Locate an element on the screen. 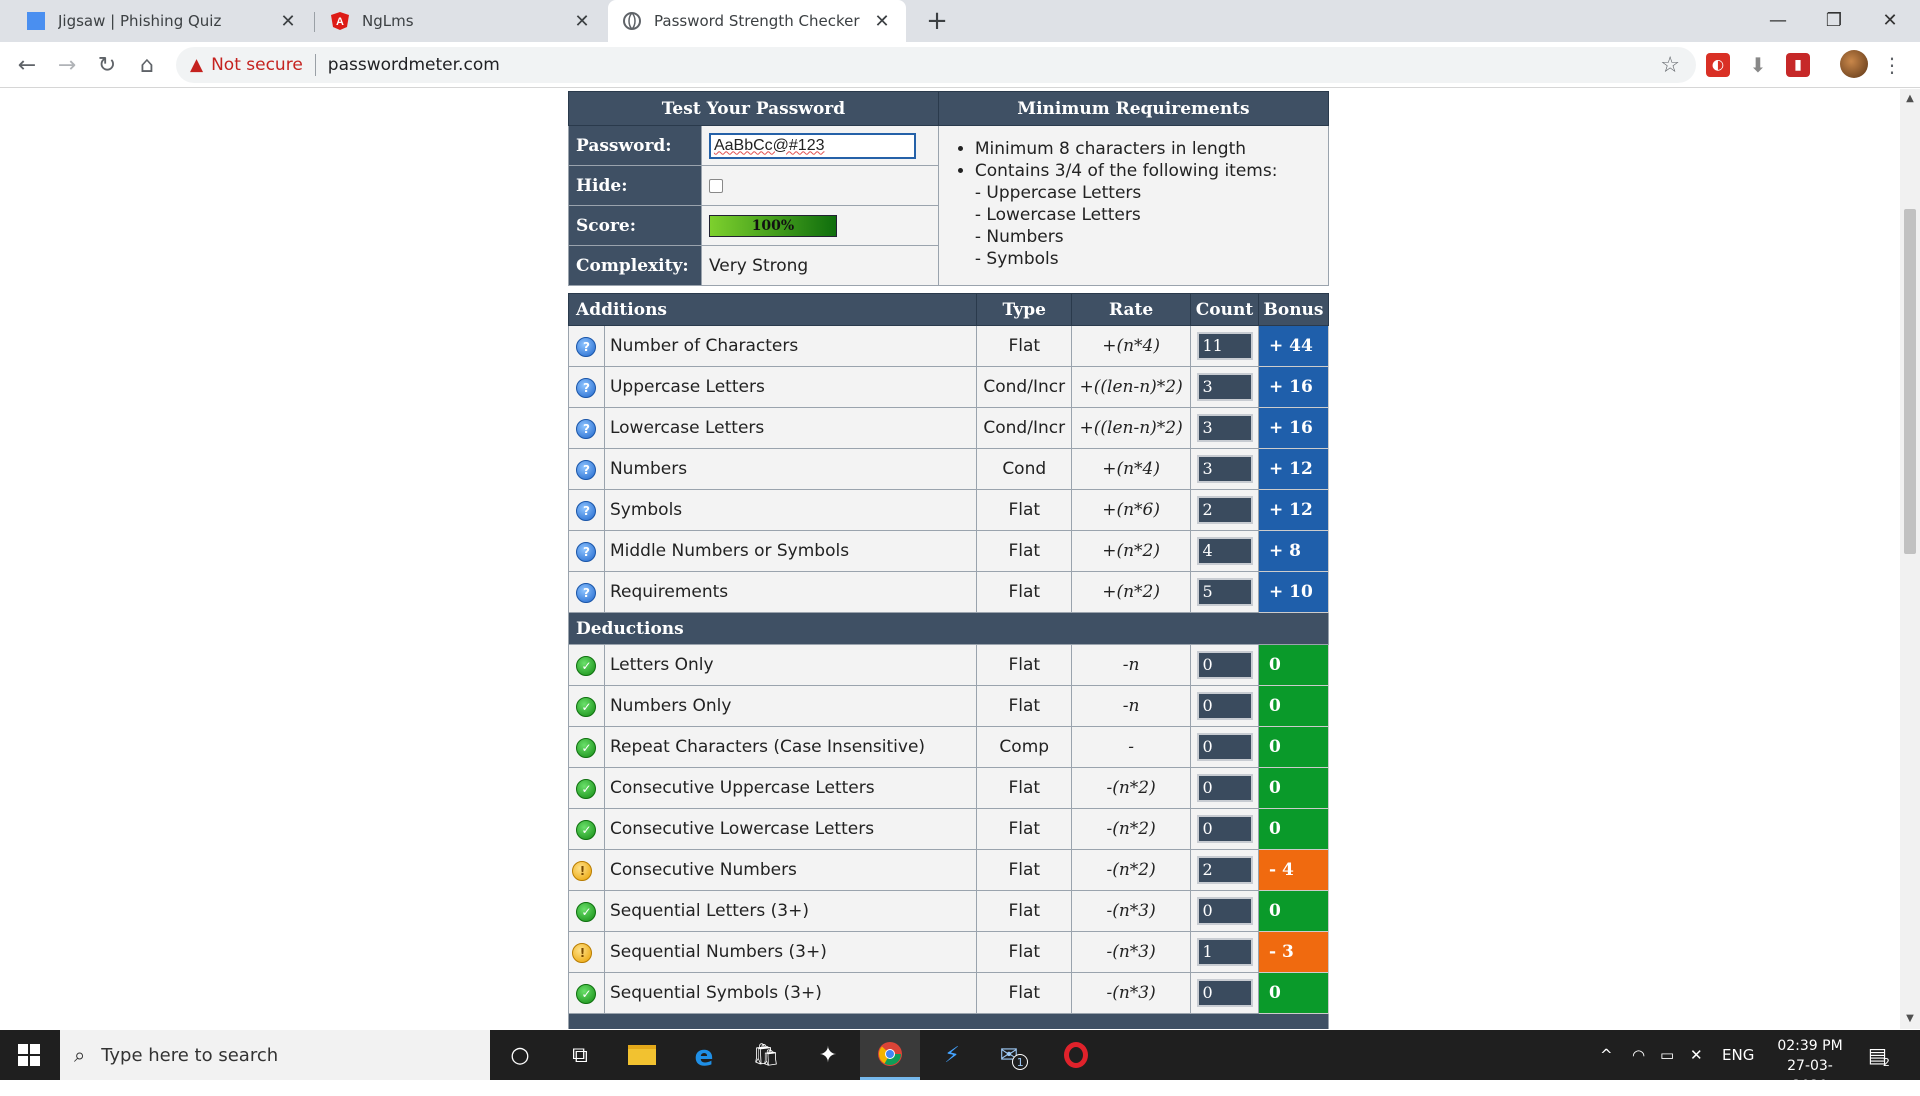 The height and width of the screenshot is (1096, 1920). download-arrow-icon: ⬇ is located at coordinates (1758, 65).